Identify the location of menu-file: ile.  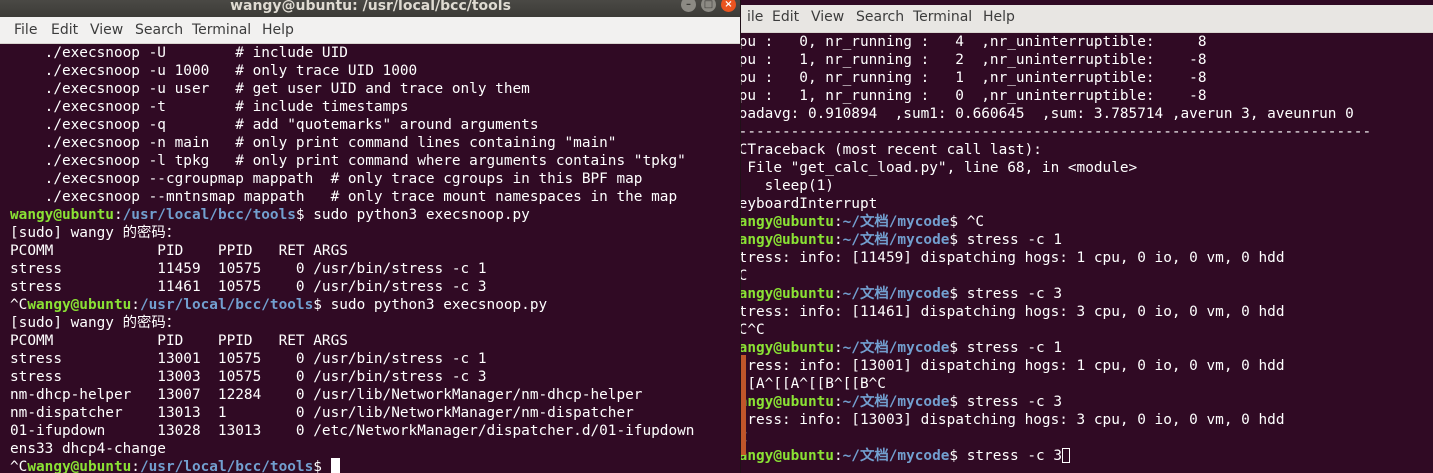
(755, 17).